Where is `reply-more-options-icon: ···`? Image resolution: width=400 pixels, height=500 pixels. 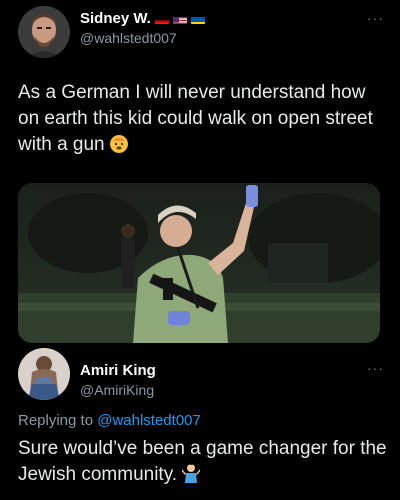 reply-more-options-icon: ··· is located at coordinates (375, 368).